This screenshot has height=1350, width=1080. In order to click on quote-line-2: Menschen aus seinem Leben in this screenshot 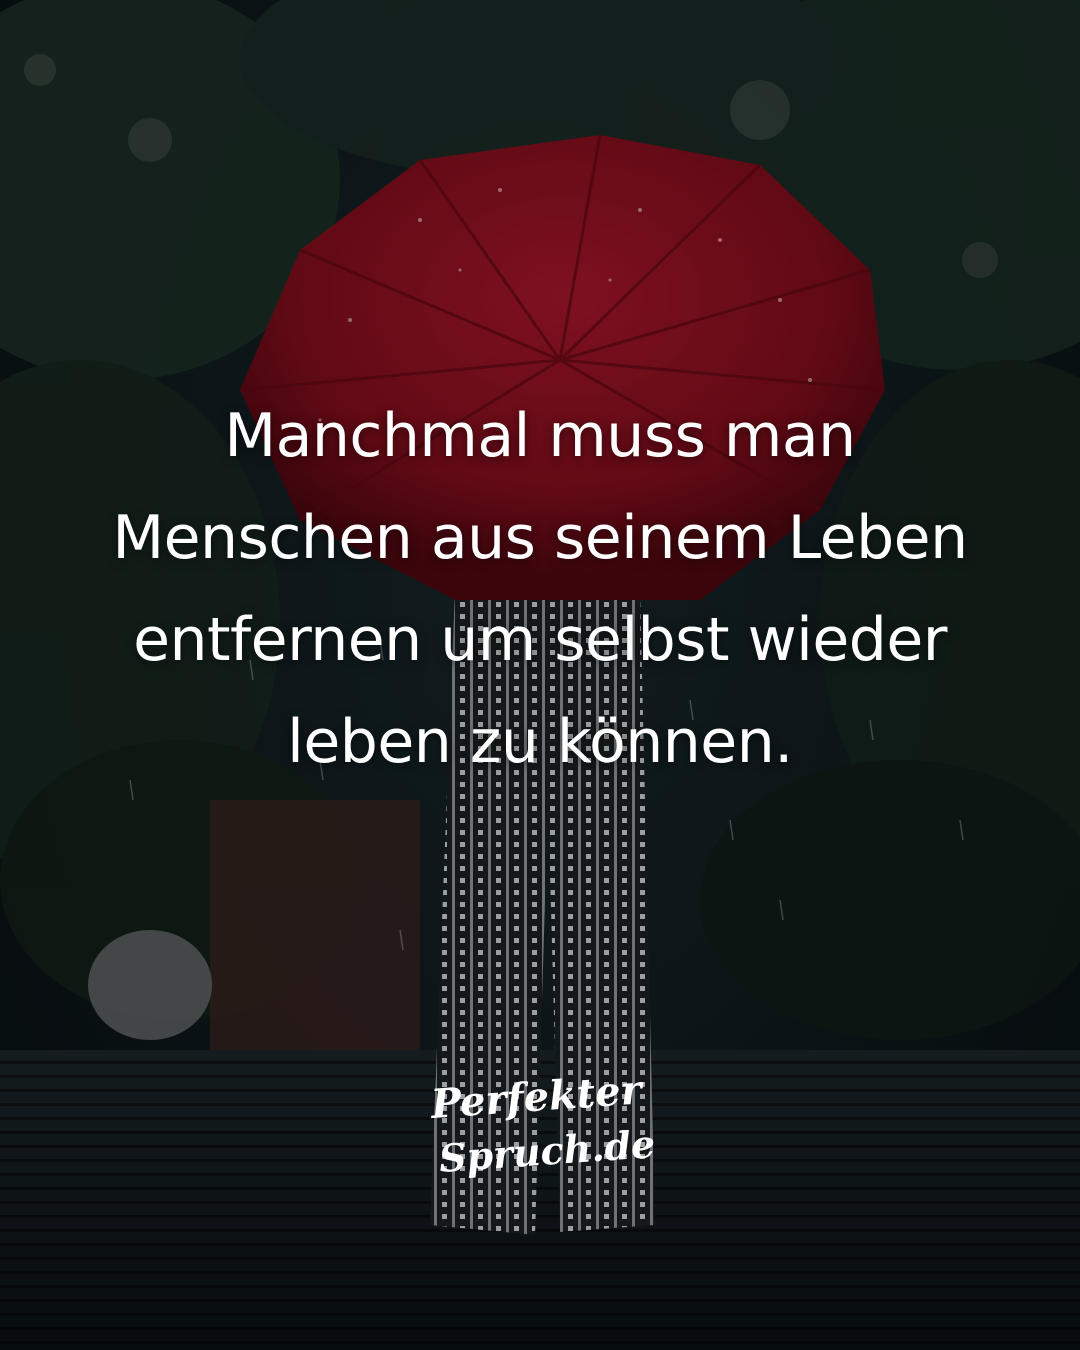, I will do `click(540, 538)`.